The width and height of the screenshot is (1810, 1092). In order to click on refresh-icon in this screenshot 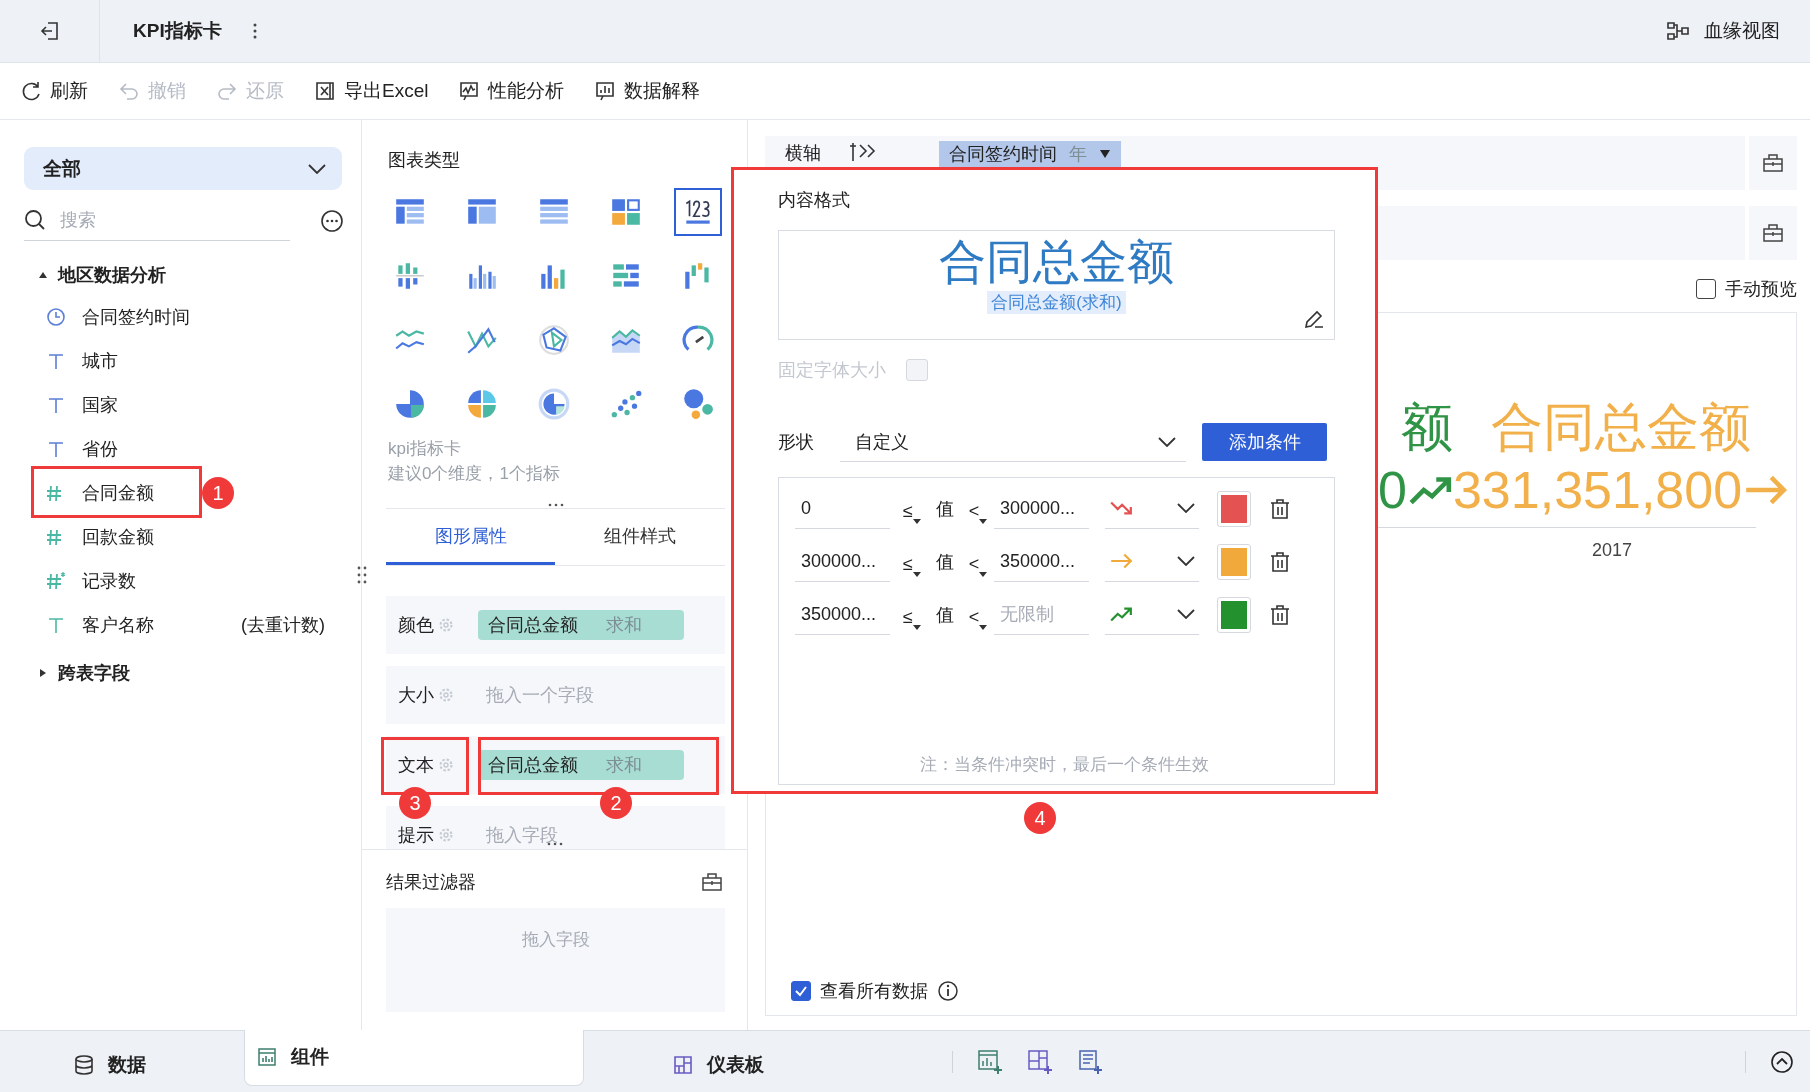, I will do `click(31, 91)`.